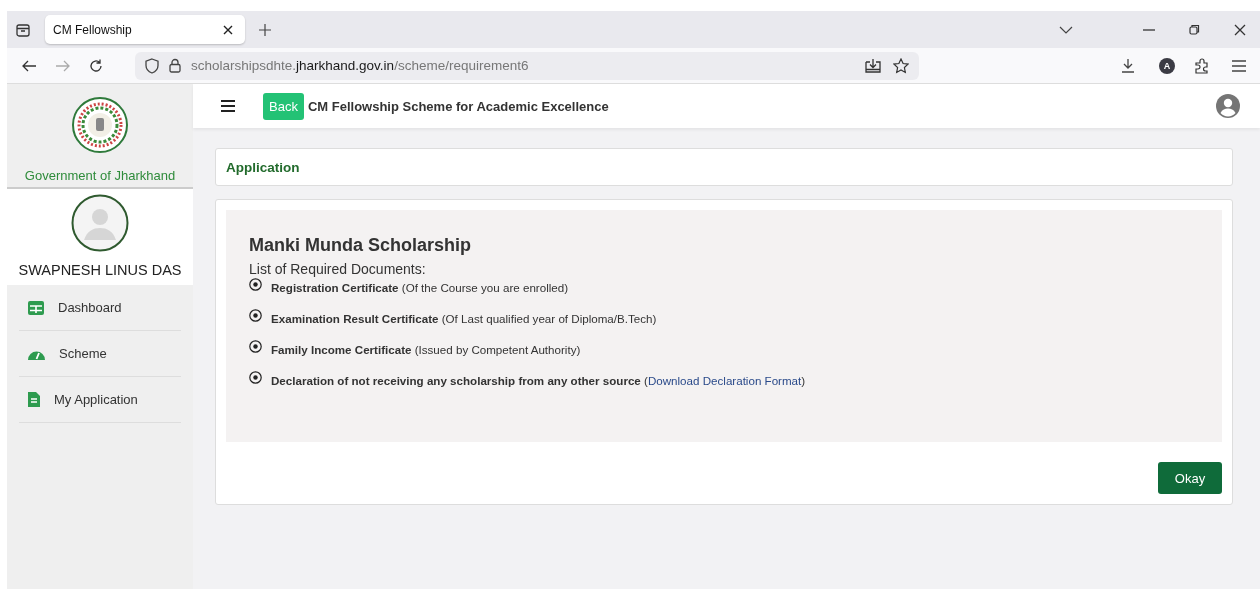 Image resolution: width=1260 pixels, height=589 pixels. What do you see at coordinates (420, 287) in the screenshot?
I see `document-text: Registration Certificate (Of the Course you are enrolled)` at bounding box center [420, 287].